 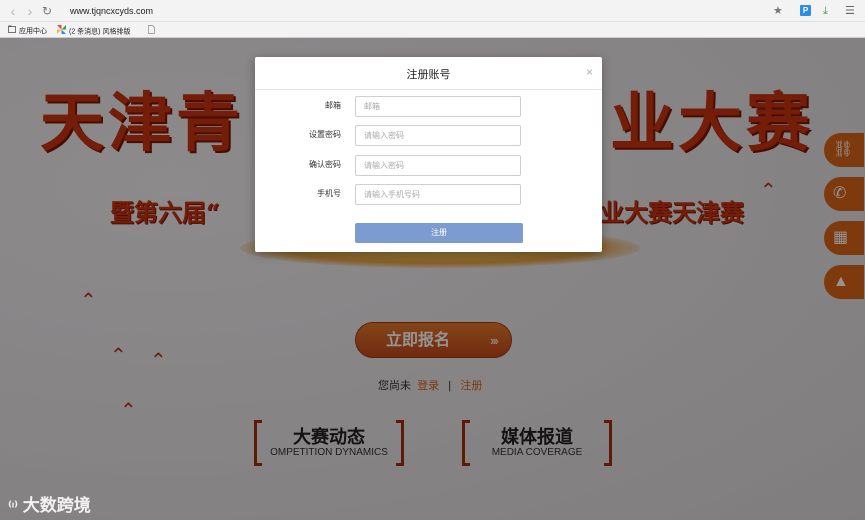 I want to click on watermark-text: 大数跨境, so click(x=56, y=505).